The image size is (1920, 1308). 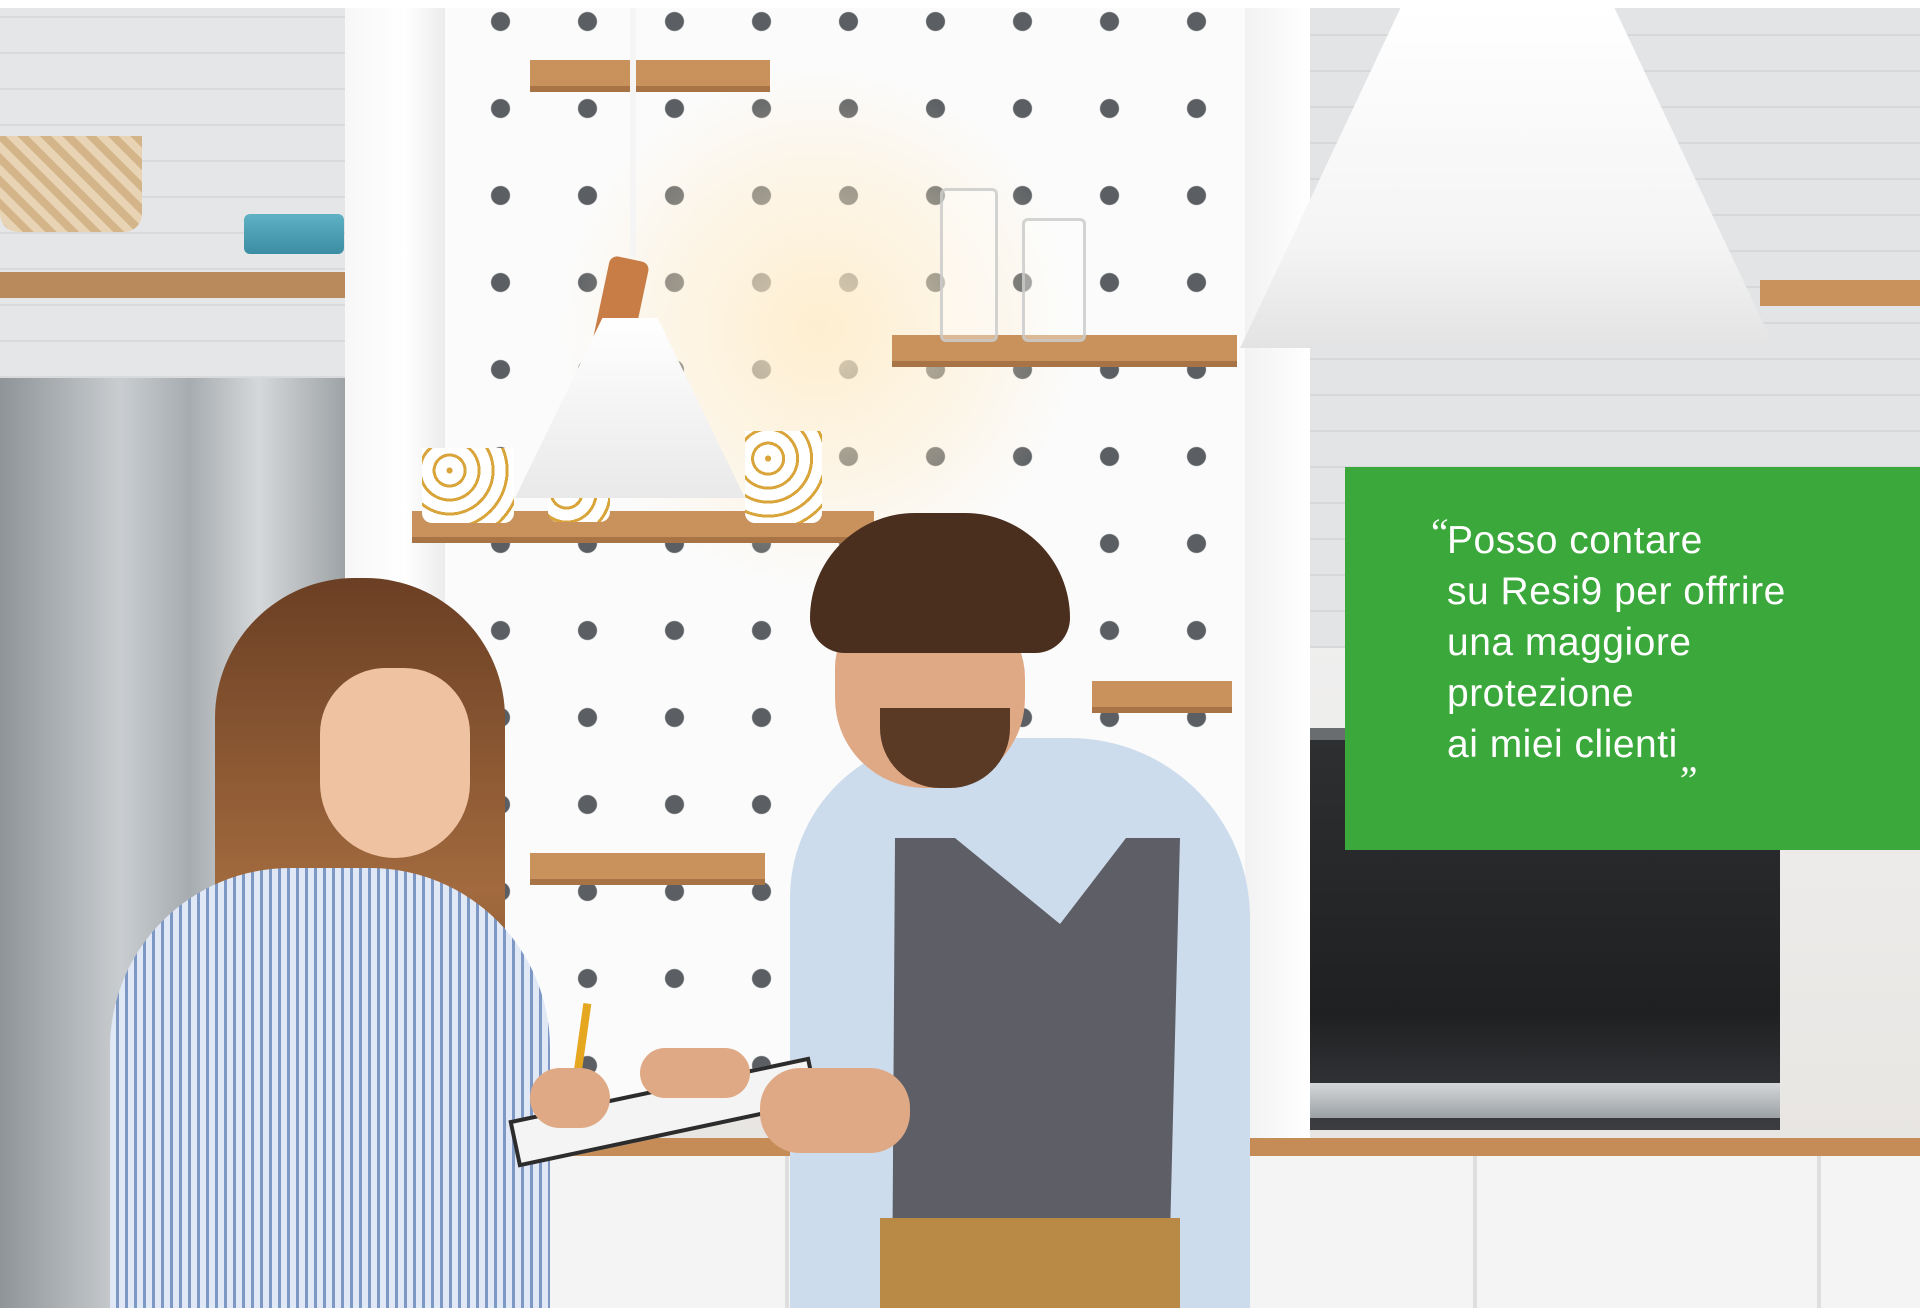 What do you see at coordinates (1691, 757) in the screenshot?
I see `quote-close-mark: „` at bounding box center [1691, 757].